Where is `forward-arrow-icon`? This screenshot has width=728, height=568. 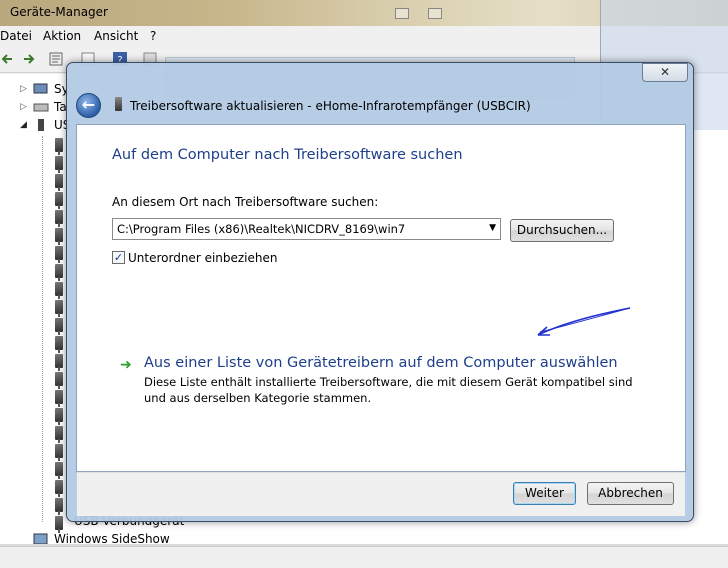
forward-arrow-icon is located at coordinates (28, 59).